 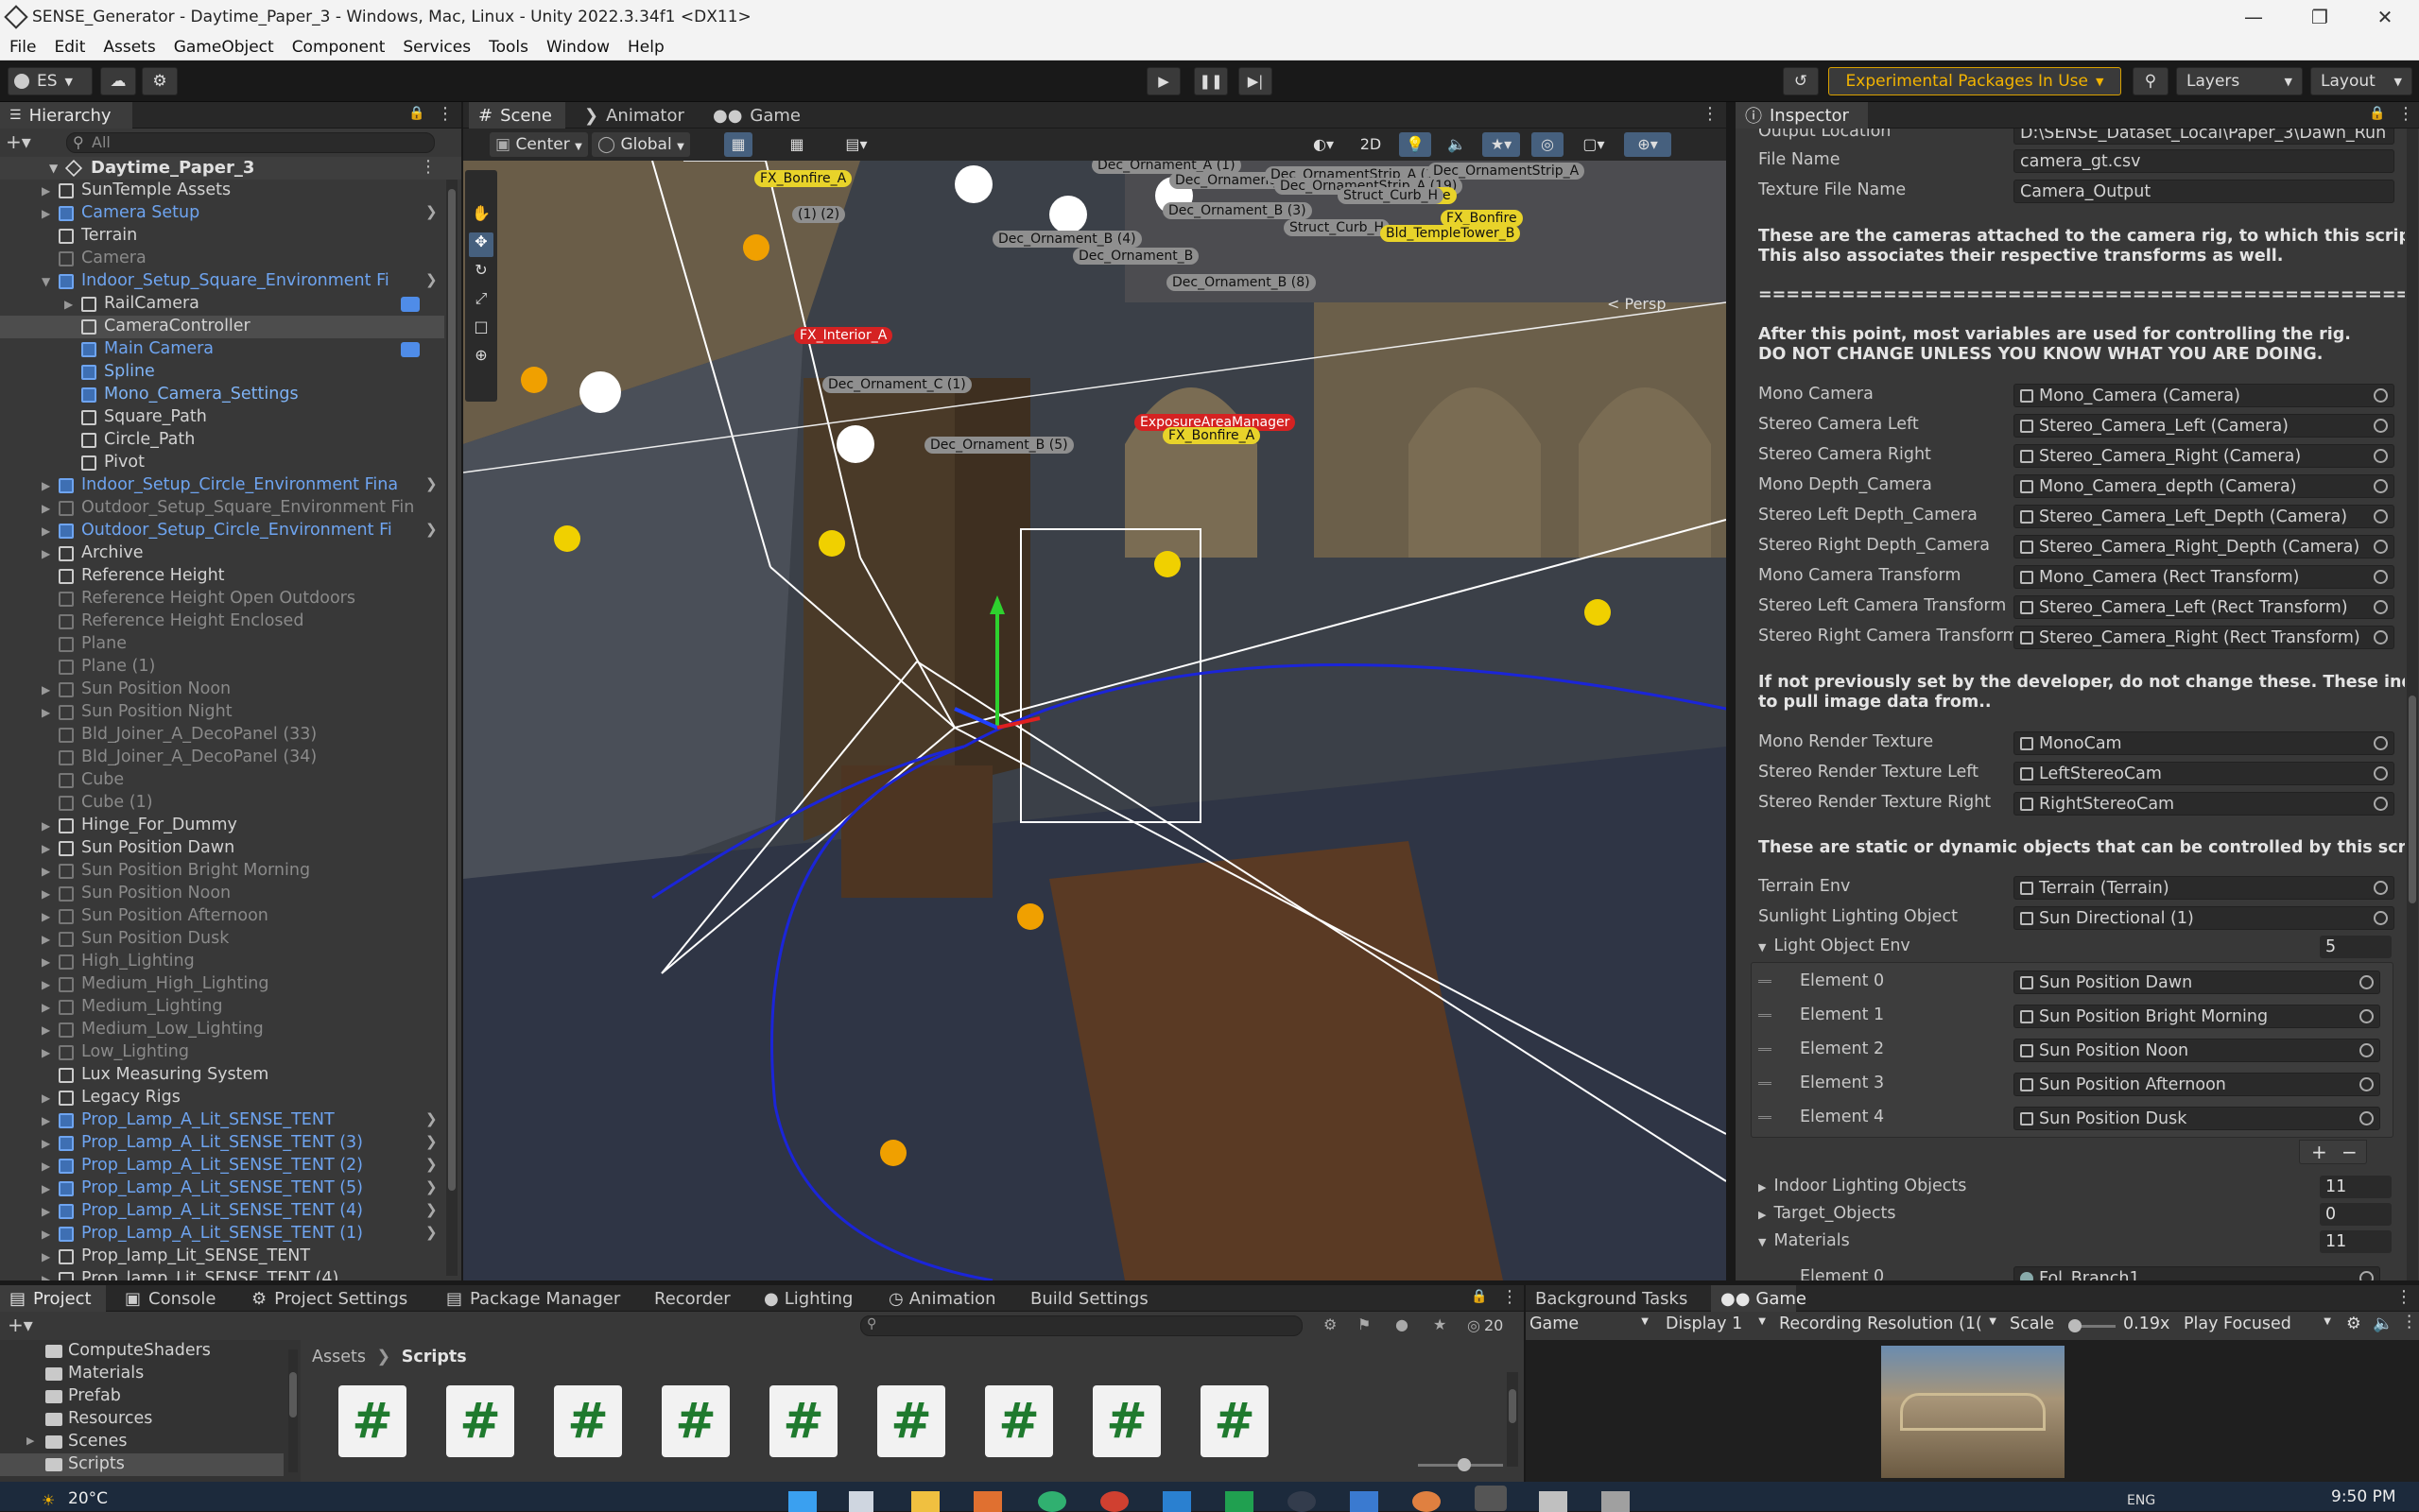 I want to click on slider-thumb, so click(x=2075, y=1325).